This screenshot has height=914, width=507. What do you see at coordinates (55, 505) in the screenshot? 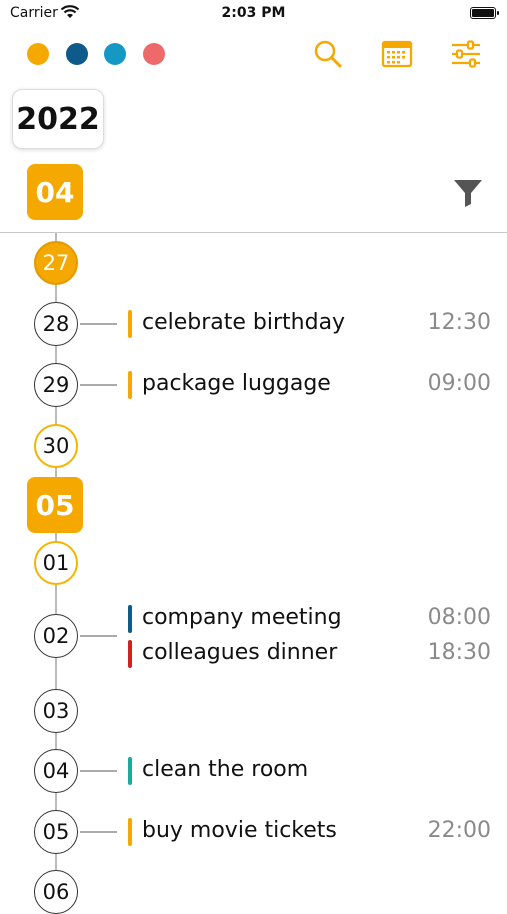
I see `month-badge-may: 05` at bounding box center [55, 505].